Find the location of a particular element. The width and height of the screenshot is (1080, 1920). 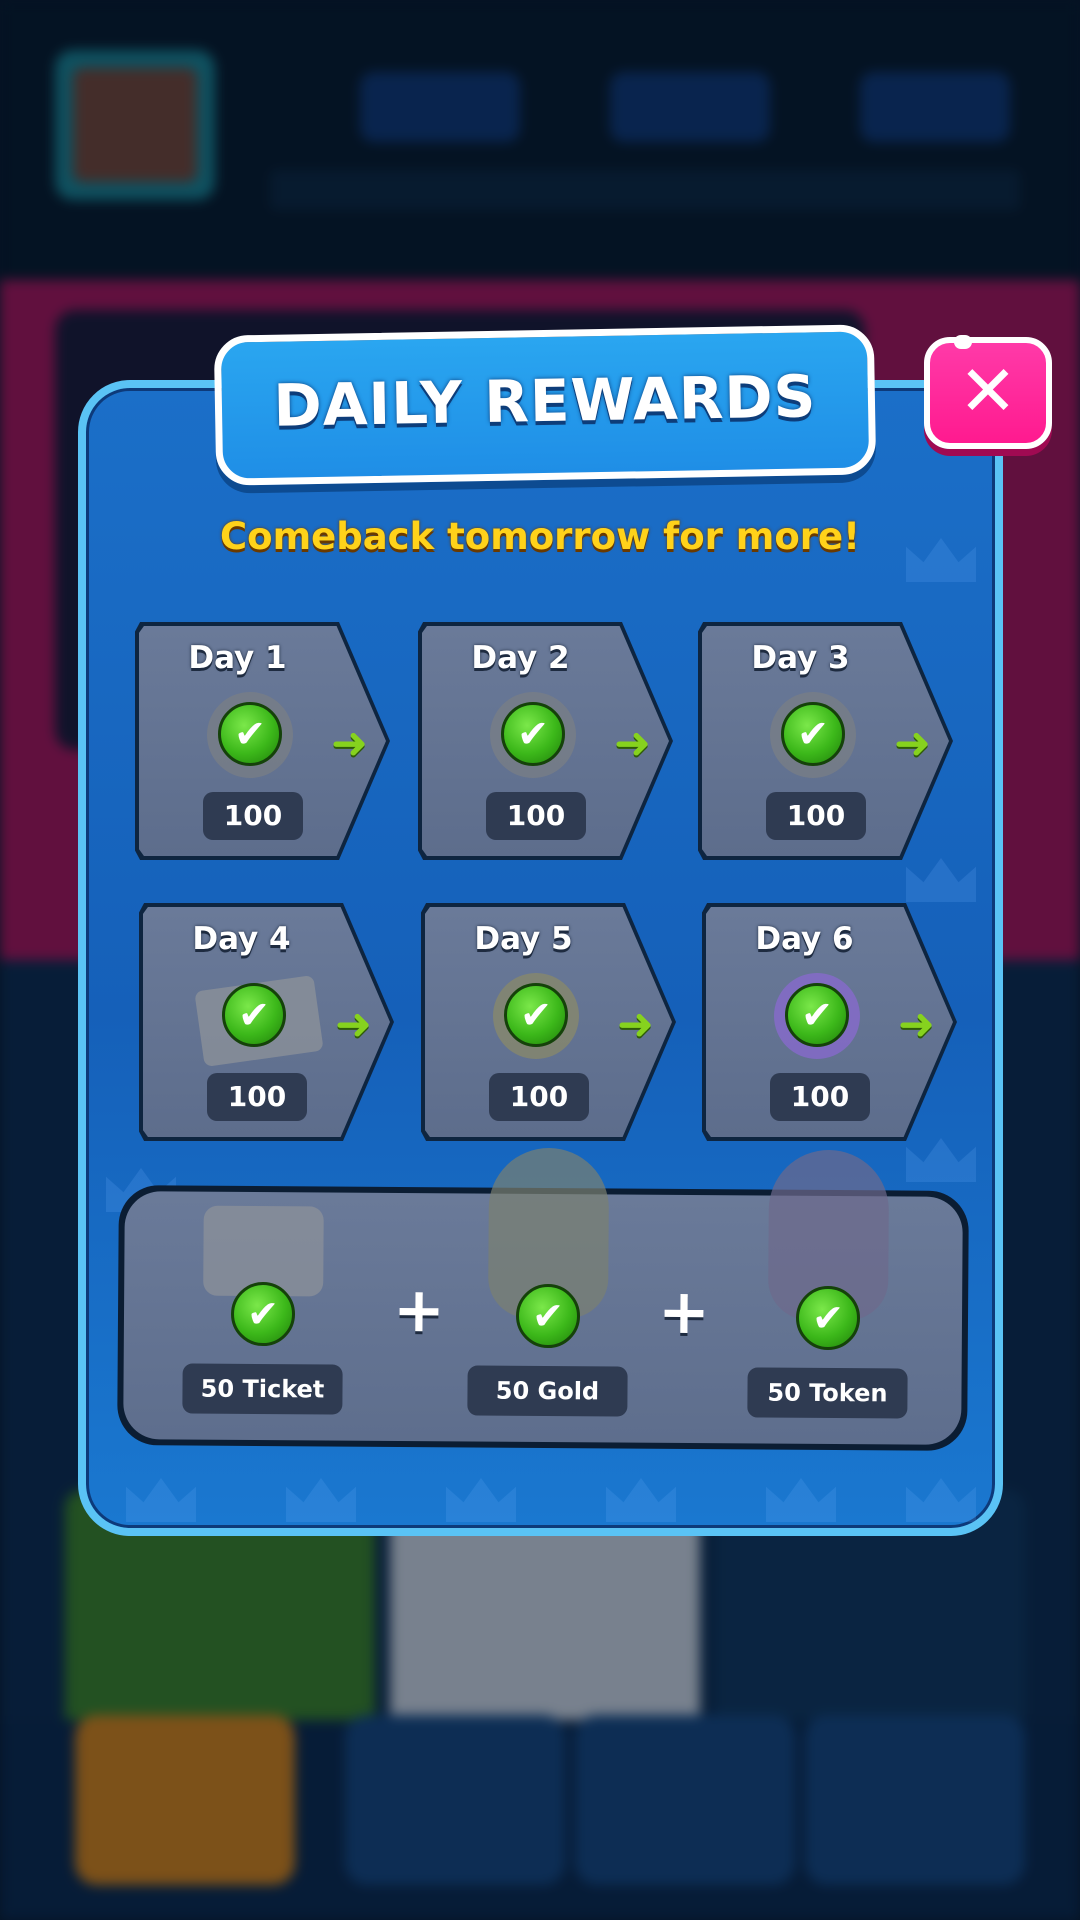

reward-amount: 50 Token is located at coordinates (827, 1393).